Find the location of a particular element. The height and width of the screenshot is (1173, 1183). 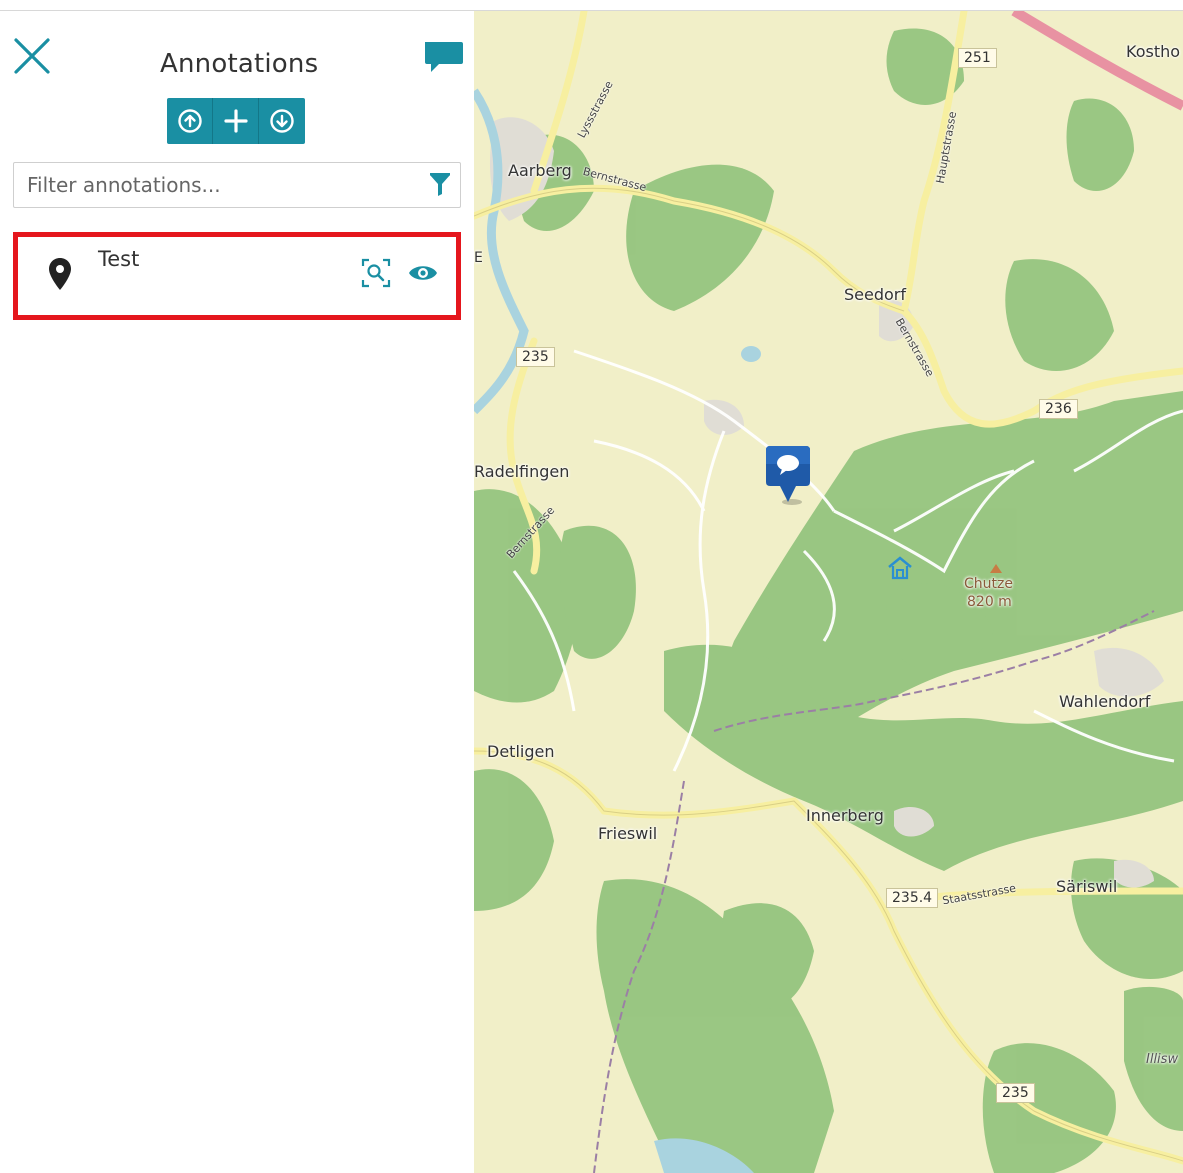

filter-input is located at coordinates (217, 185).